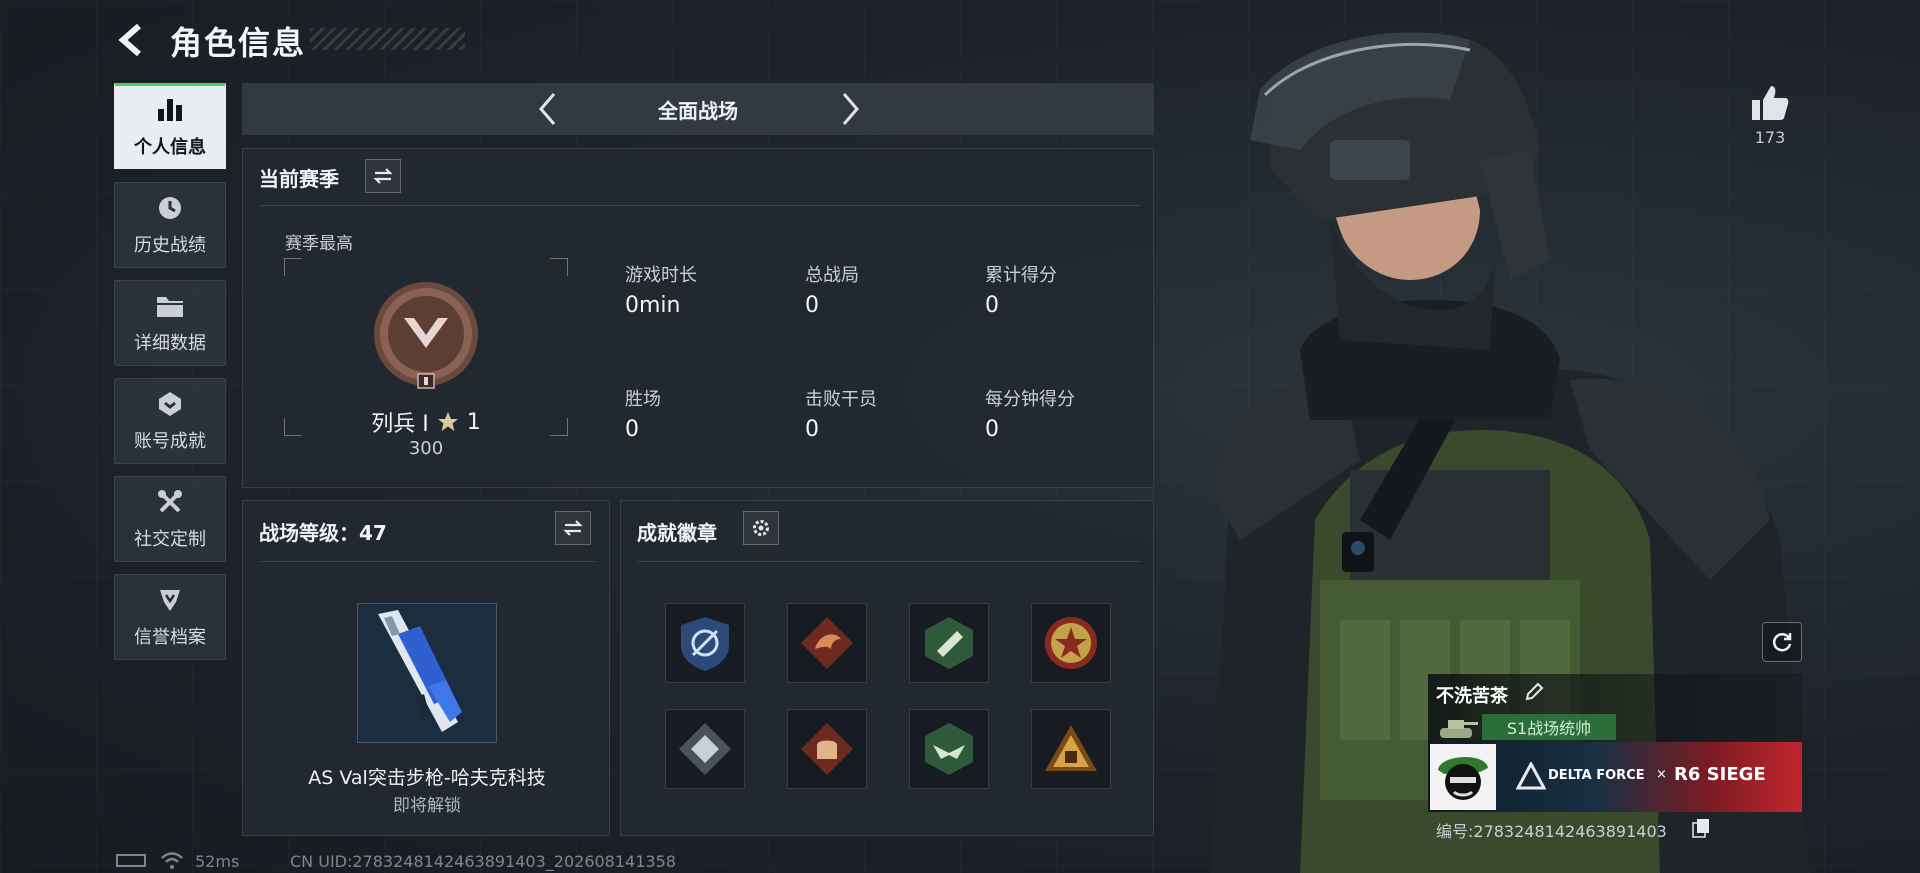 The width and height of the screenshot is (1920, 873). What do you see at coordinates (420, 671) in the screenshot?
I see `rifle-icon` at bounding box center [420, 671].